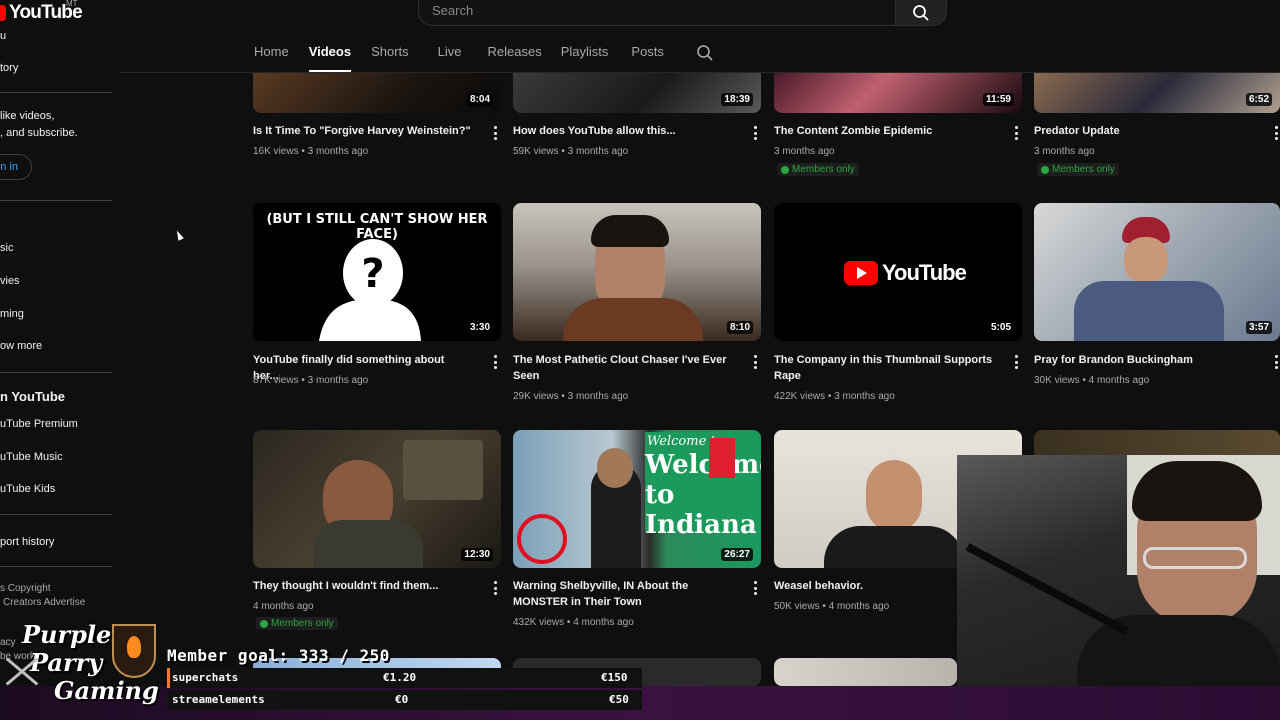 Image resolution: width=1280 pixels, height=720 pixels. What do you see at coordinates (924, 272) in the screenshot?
I see `youtube-thumb-text: YouTube` at bounding box center [924, 272].